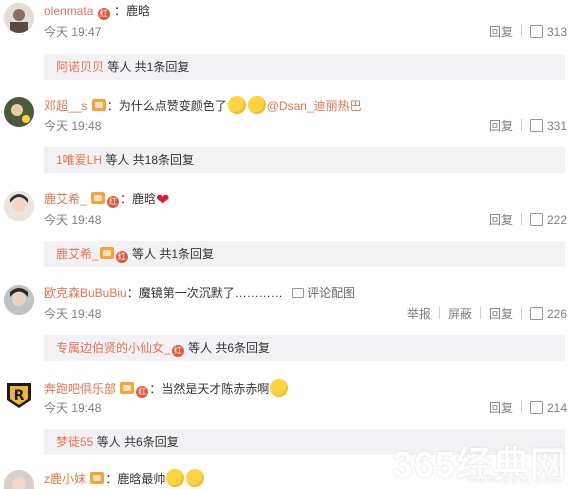  Describe the element at coordinates (166, 106) in the screenshot. I see `comment-text: ：为什么点赞变颜色了` at that location.